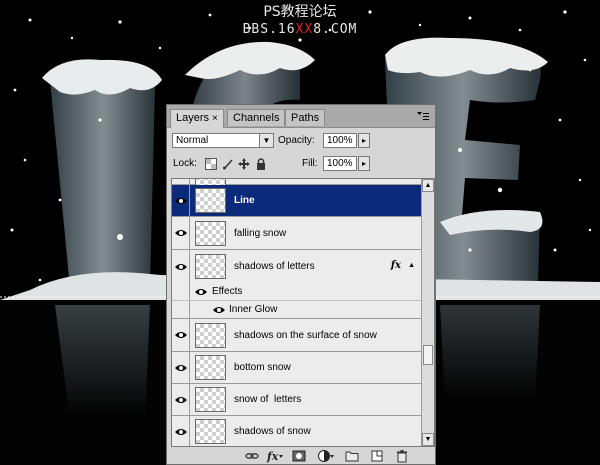 Image resolution: width=600 pixels, height=465 pixels. I want to click on layer-row-line: Line, so click(296, 201).